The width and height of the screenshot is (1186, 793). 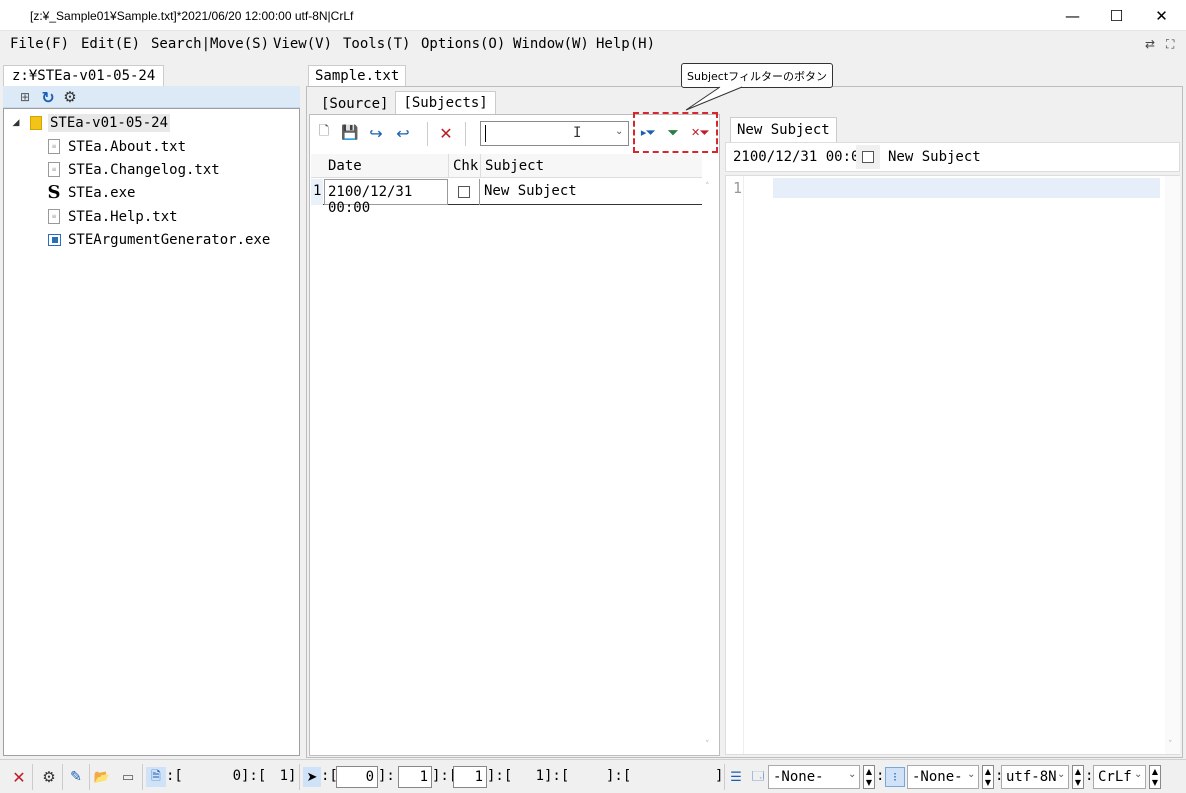 I want to click on tree-item: ≡ STEa.Changelog.txt, so click(x=134, y=169).